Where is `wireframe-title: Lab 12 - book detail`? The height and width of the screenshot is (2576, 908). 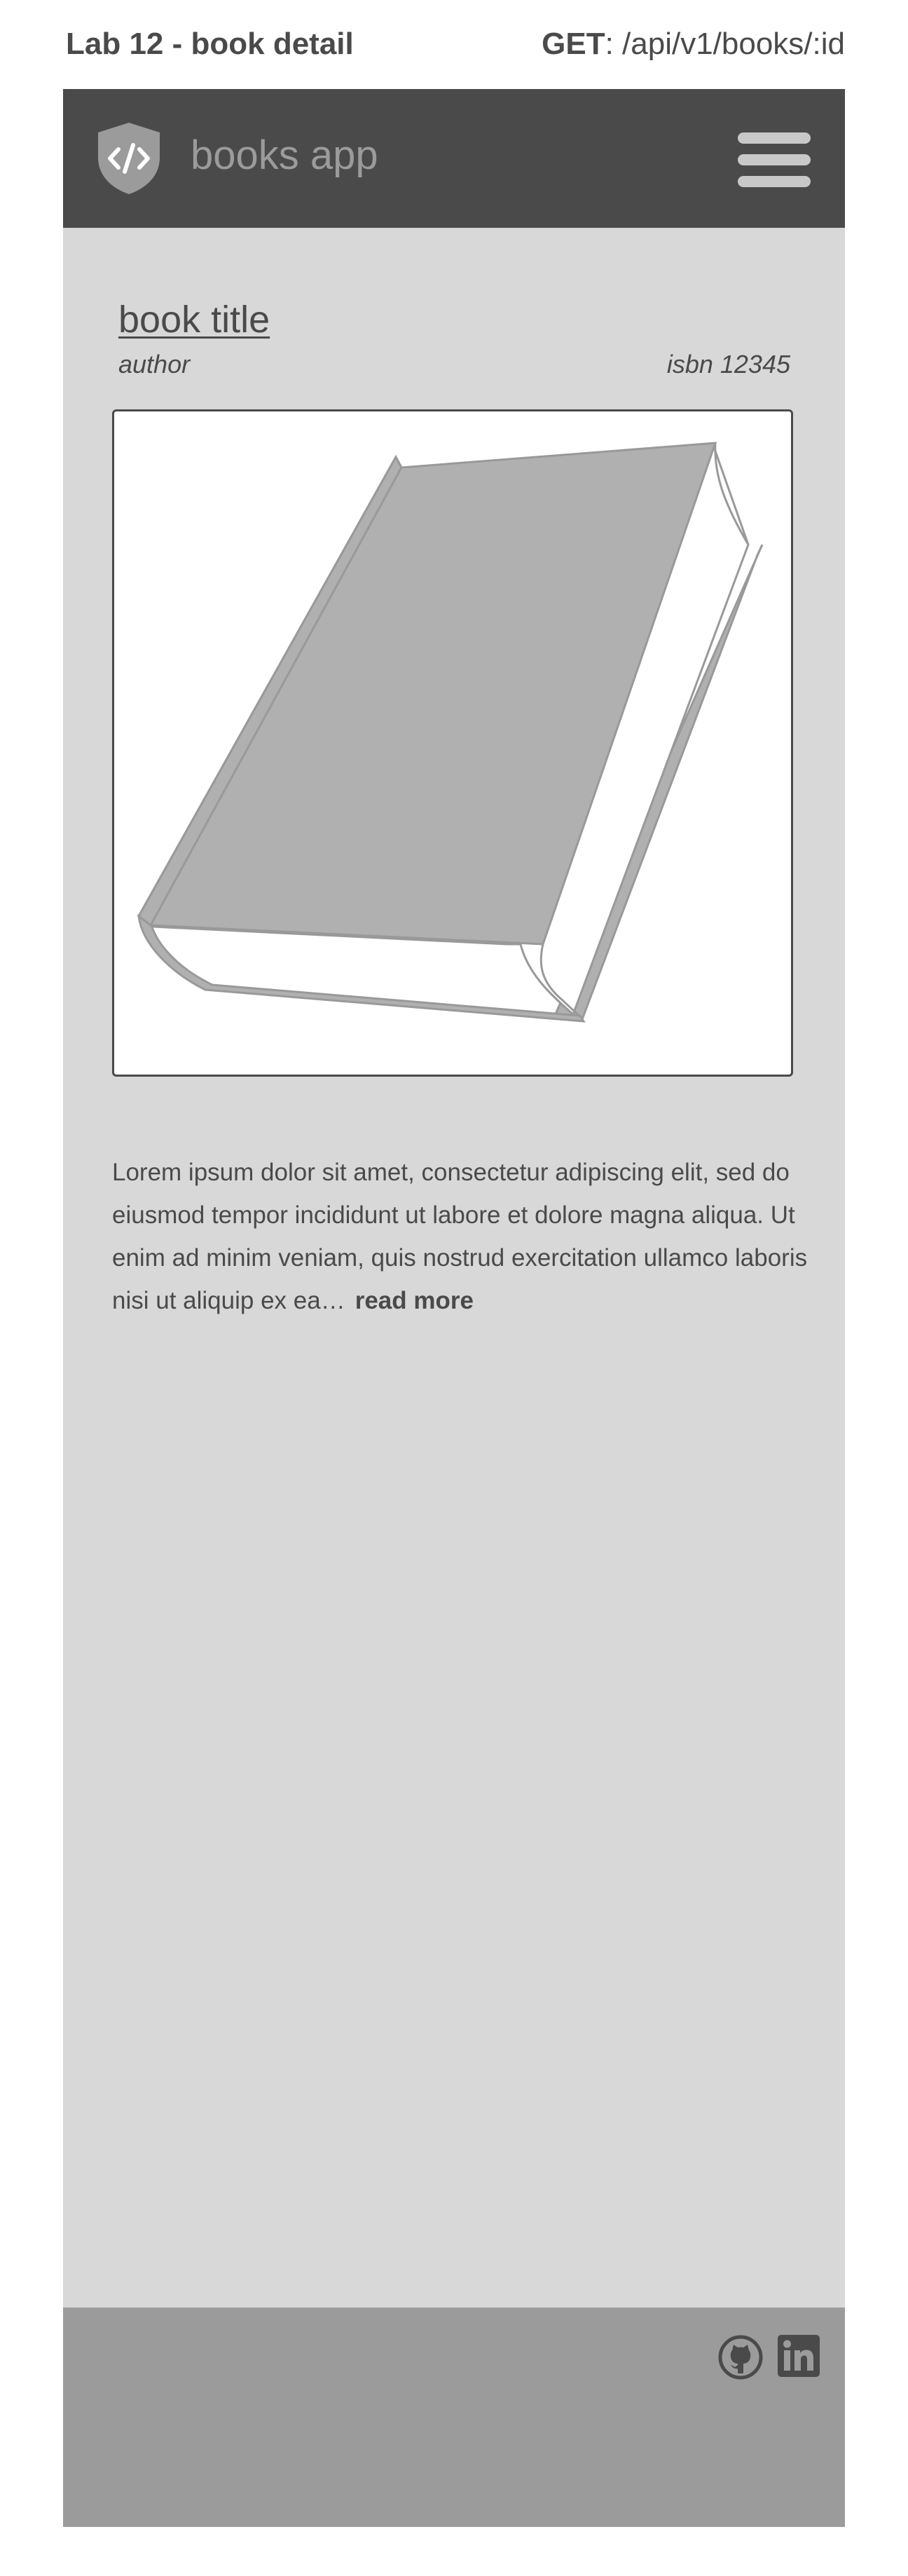 wireframe-title: Lab 12 - book detail is located at coordinates (210, 44).